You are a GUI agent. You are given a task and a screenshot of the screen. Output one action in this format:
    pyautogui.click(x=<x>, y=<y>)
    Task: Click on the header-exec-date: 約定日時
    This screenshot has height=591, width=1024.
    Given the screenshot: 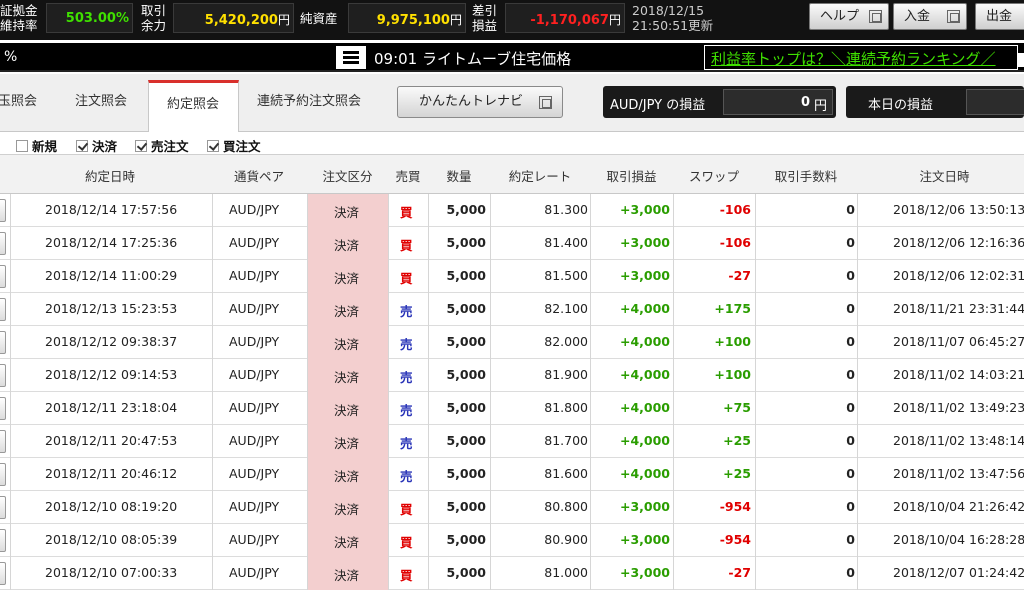 What is the action you would take?
    pyautogui.click(x=110, y=175)
    